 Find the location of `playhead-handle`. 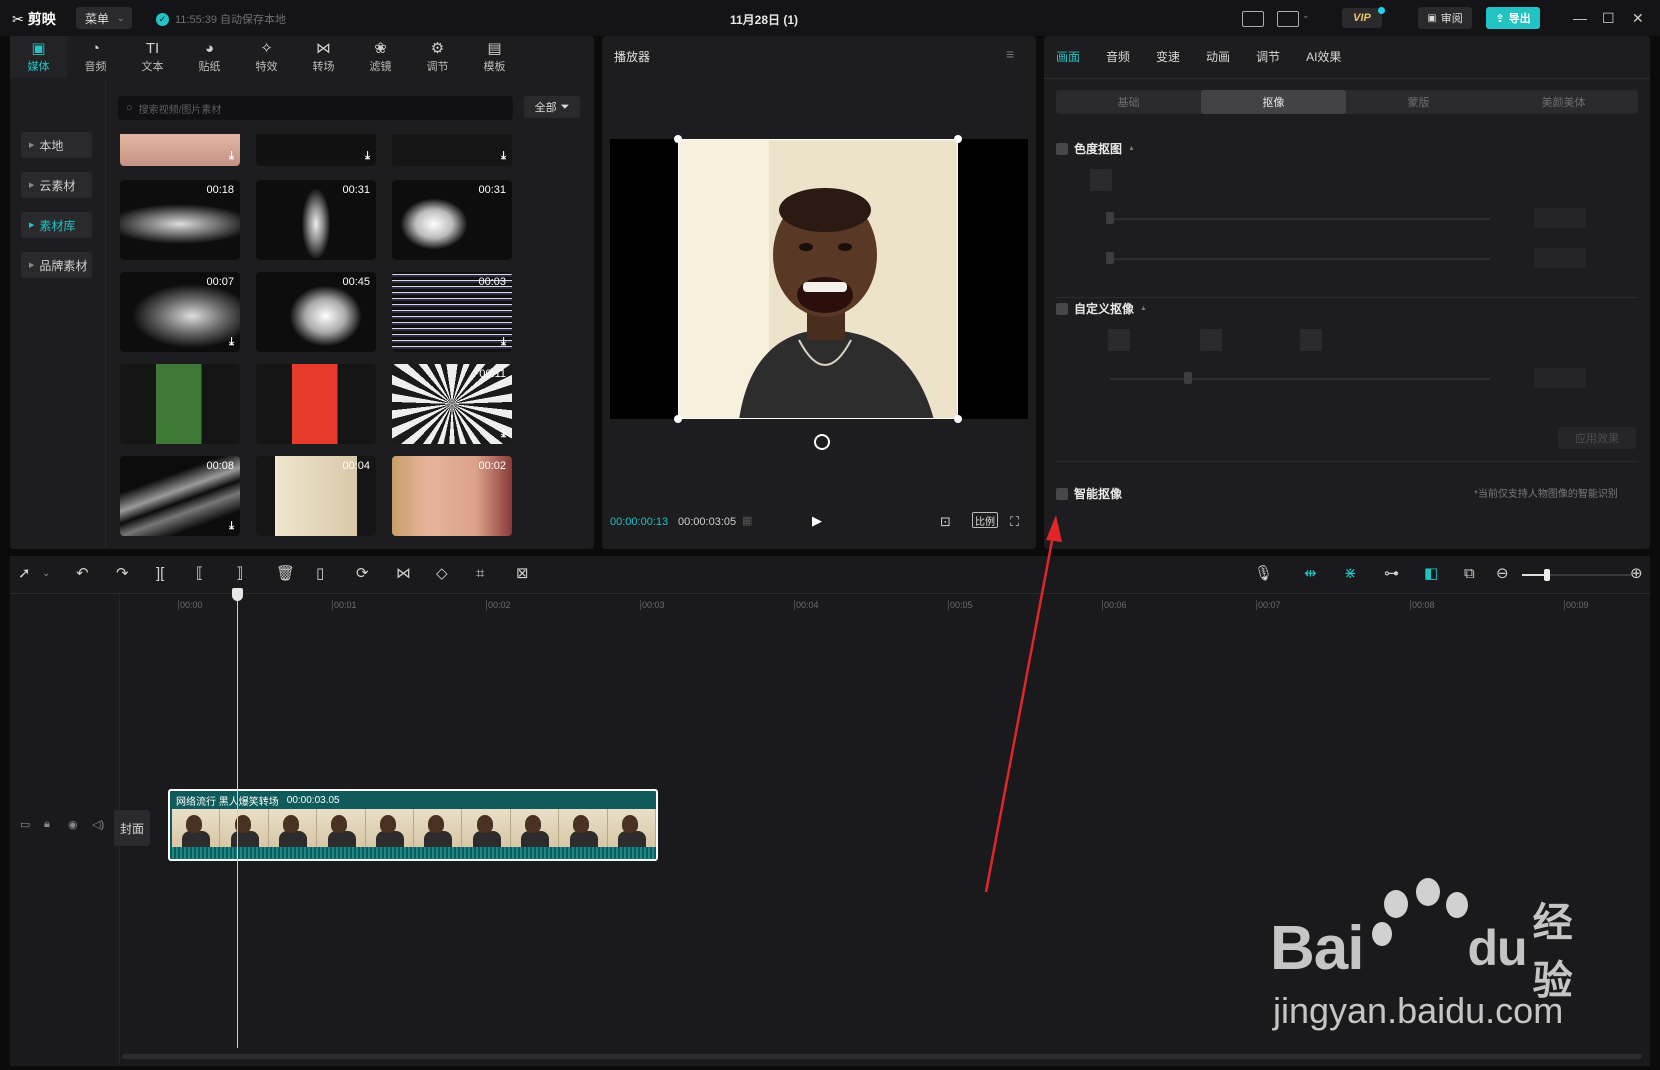

playhead-handle is located at coordinates (237, 594).